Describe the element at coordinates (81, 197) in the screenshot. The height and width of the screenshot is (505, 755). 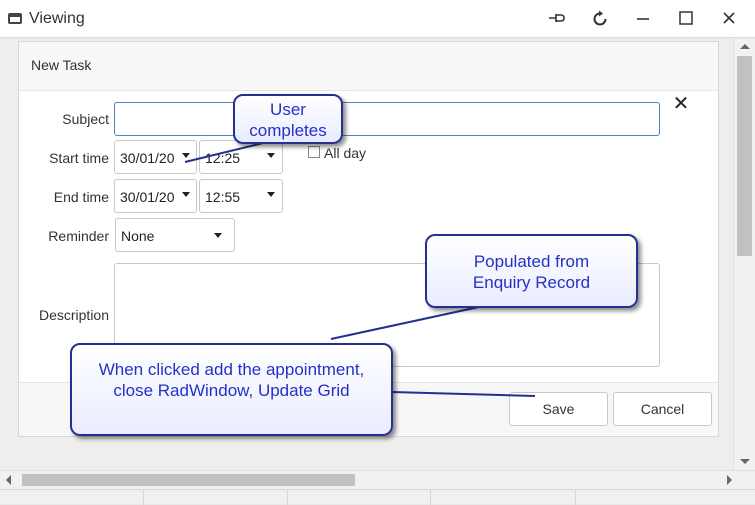
I see `end-time-label: End time` at that location.